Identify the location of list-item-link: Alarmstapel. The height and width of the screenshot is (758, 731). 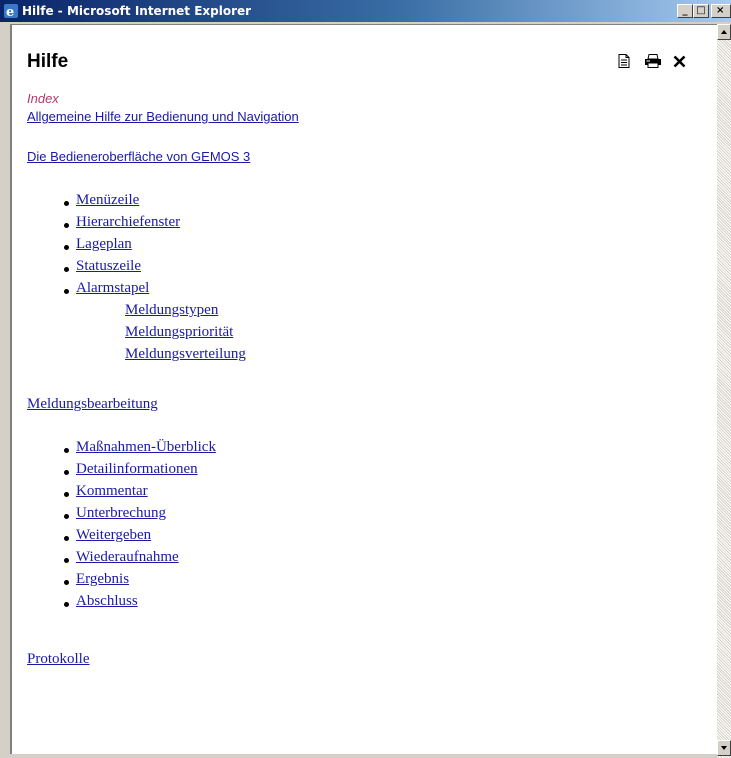
(112, 288).